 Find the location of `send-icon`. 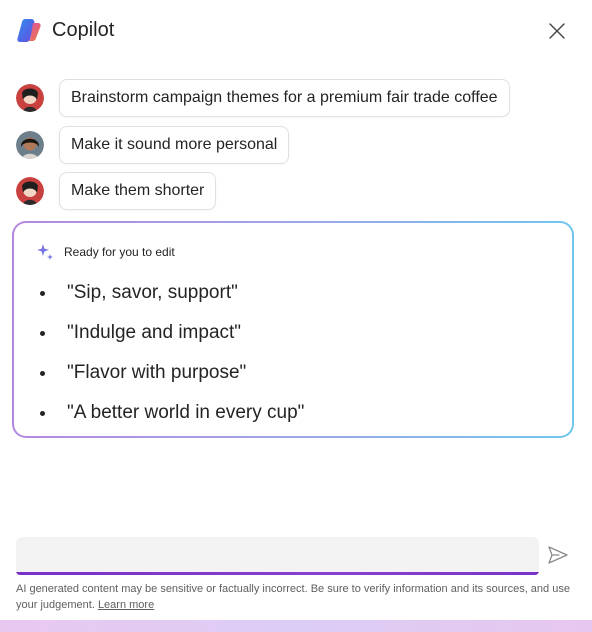

send-icon is located at coordinates (558, 555).